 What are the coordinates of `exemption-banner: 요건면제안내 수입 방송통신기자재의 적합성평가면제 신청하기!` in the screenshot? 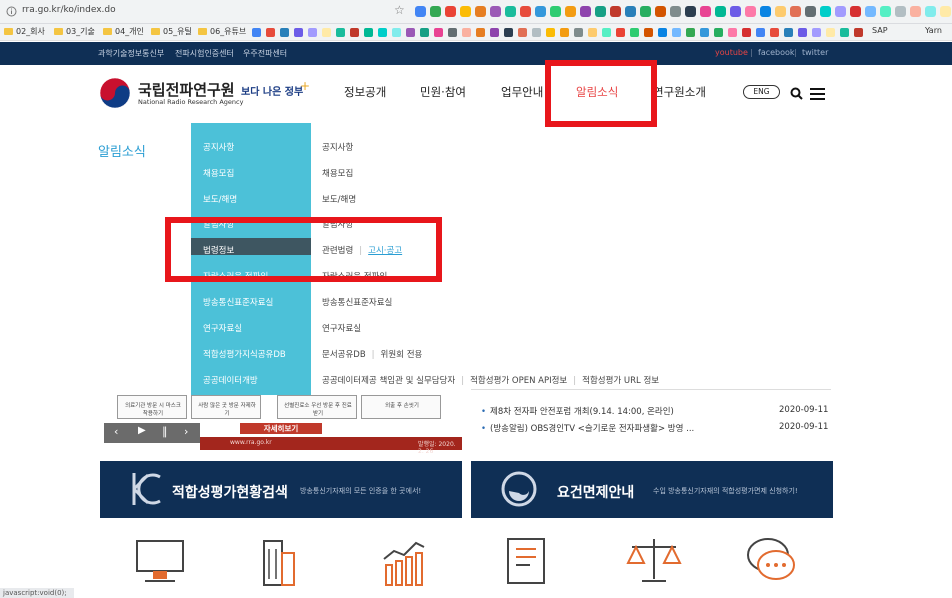 It's located at (652, 489).